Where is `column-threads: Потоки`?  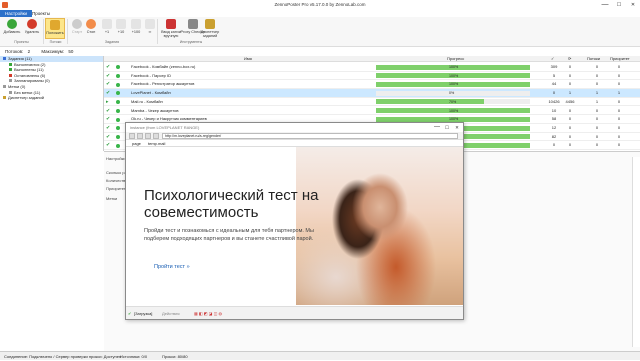 column-threads: Потоки is located at coordinates (593, 59).